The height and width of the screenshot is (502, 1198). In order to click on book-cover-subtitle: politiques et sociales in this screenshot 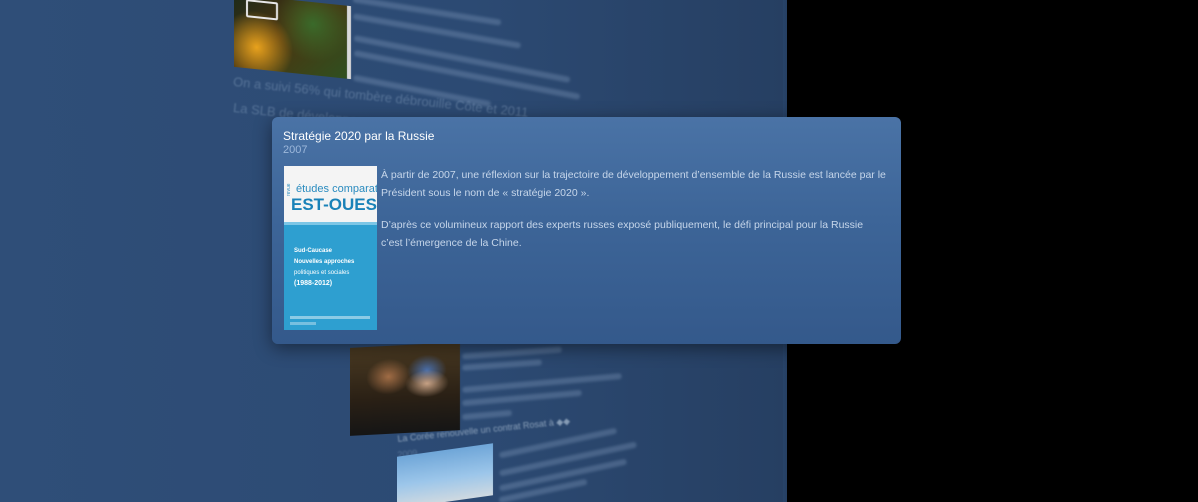, I will do `click(322, 273)`.